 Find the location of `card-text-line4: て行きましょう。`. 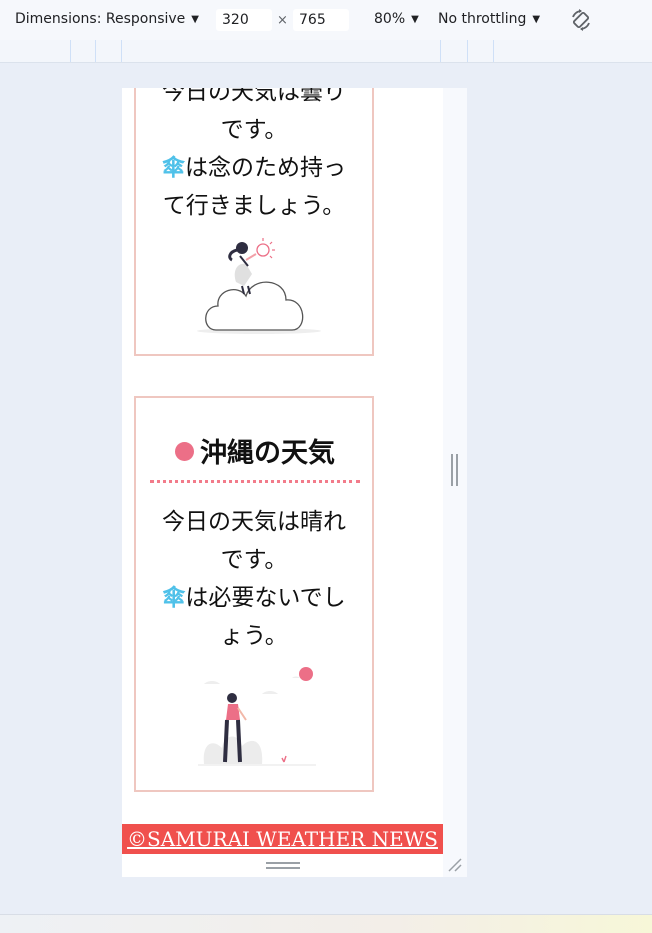

card-text-line4: て行きましょう。 is located at coordinates (254, 206).